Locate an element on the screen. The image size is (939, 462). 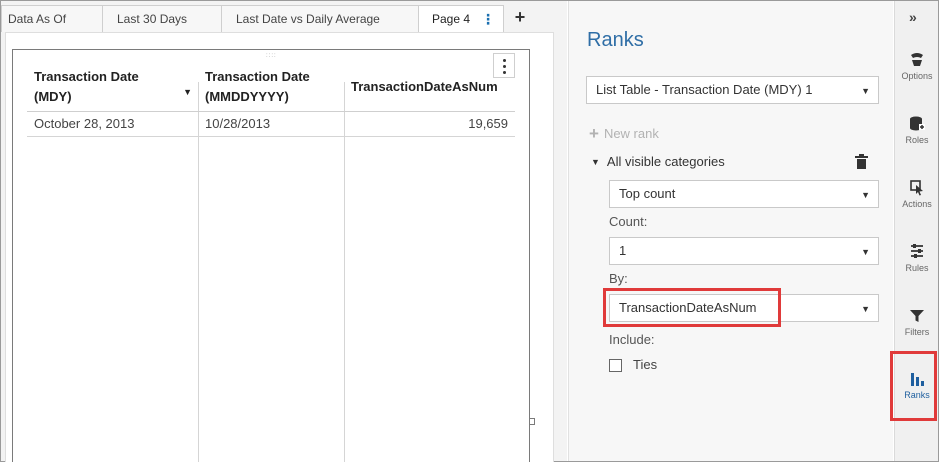
new-rank-button: + New rank is located at coordinates (624, 134).